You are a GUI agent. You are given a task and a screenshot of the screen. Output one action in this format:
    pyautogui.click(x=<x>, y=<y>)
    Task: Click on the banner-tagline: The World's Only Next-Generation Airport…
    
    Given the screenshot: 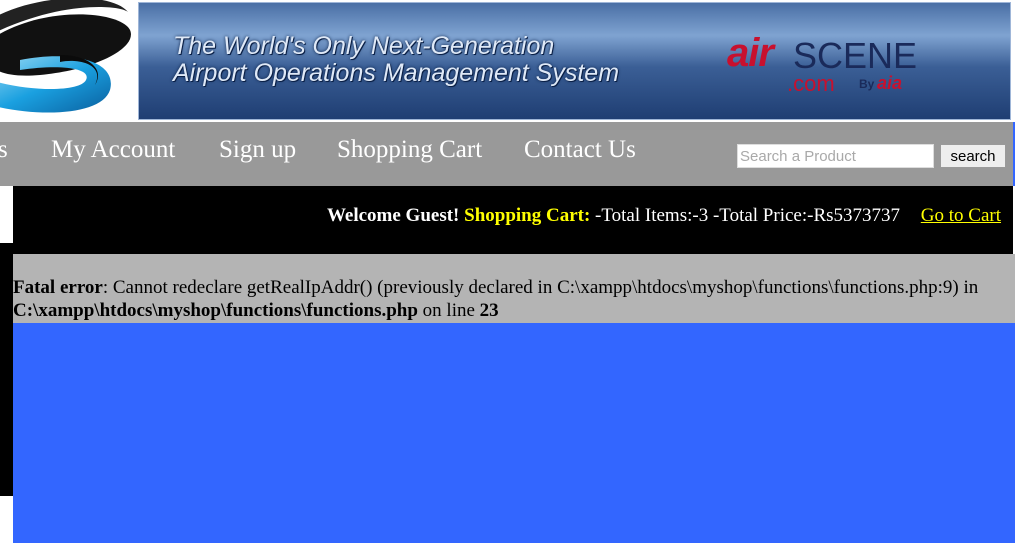 What is the action you would take?
    pyautogui.click(x=396, y=60)
    